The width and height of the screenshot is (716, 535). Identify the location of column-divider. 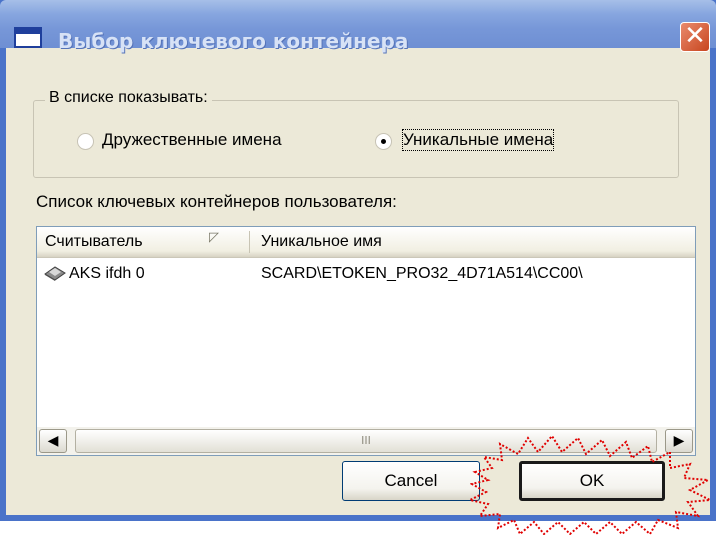
(249, 242).